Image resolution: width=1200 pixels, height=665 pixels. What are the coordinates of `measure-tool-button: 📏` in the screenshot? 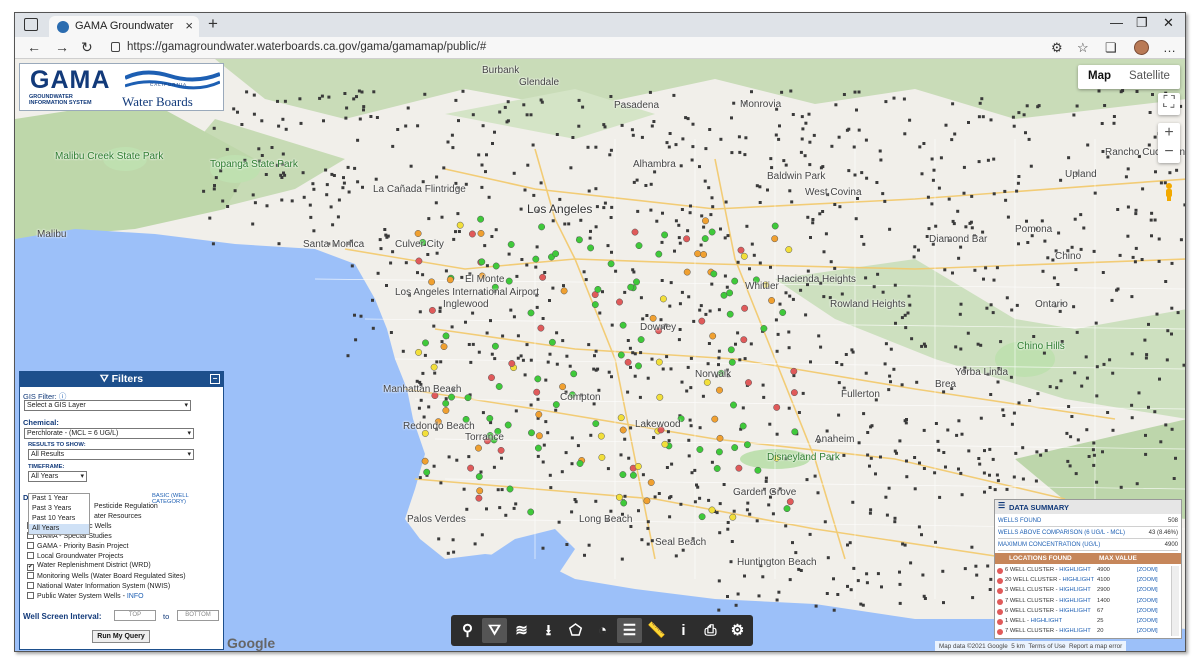 It's located at (656, 630).